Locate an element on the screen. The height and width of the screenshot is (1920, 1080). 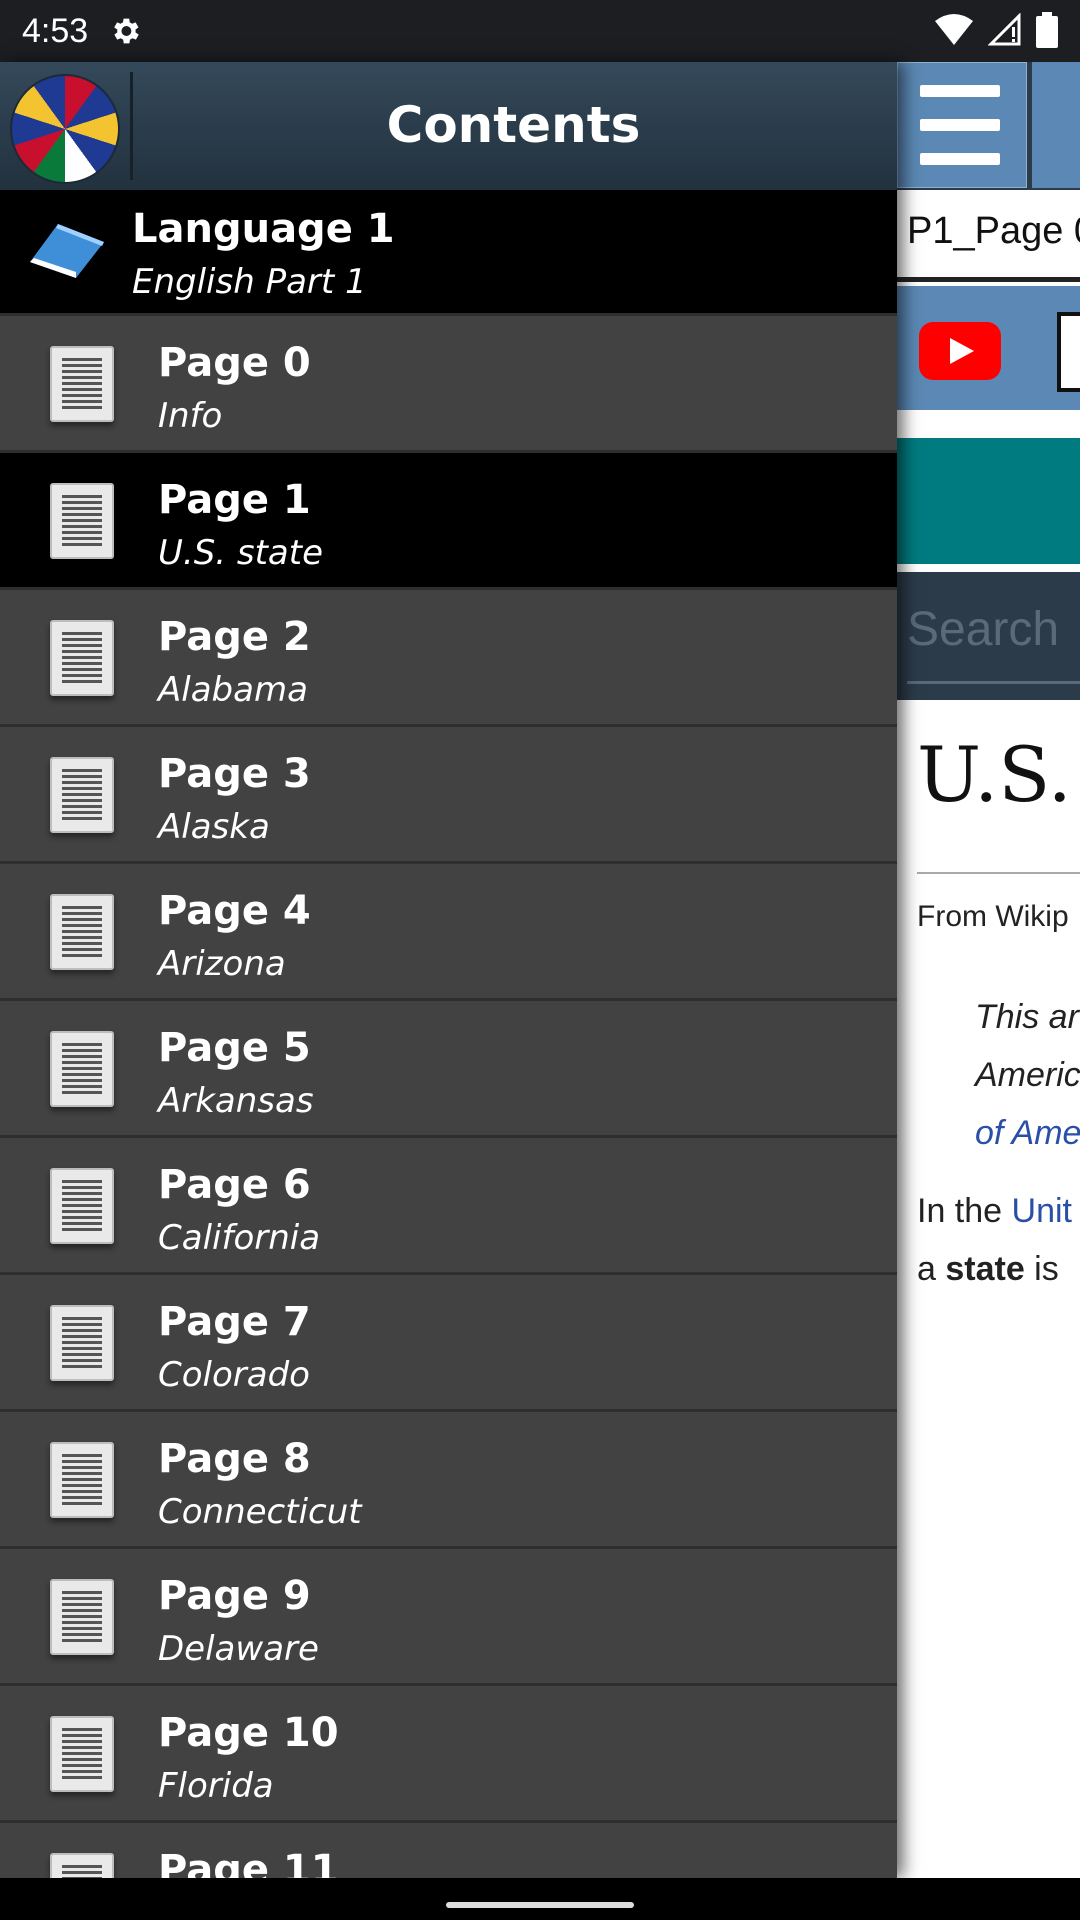
page-item-subtitle: Alaska is located at coordinates (214, 827).